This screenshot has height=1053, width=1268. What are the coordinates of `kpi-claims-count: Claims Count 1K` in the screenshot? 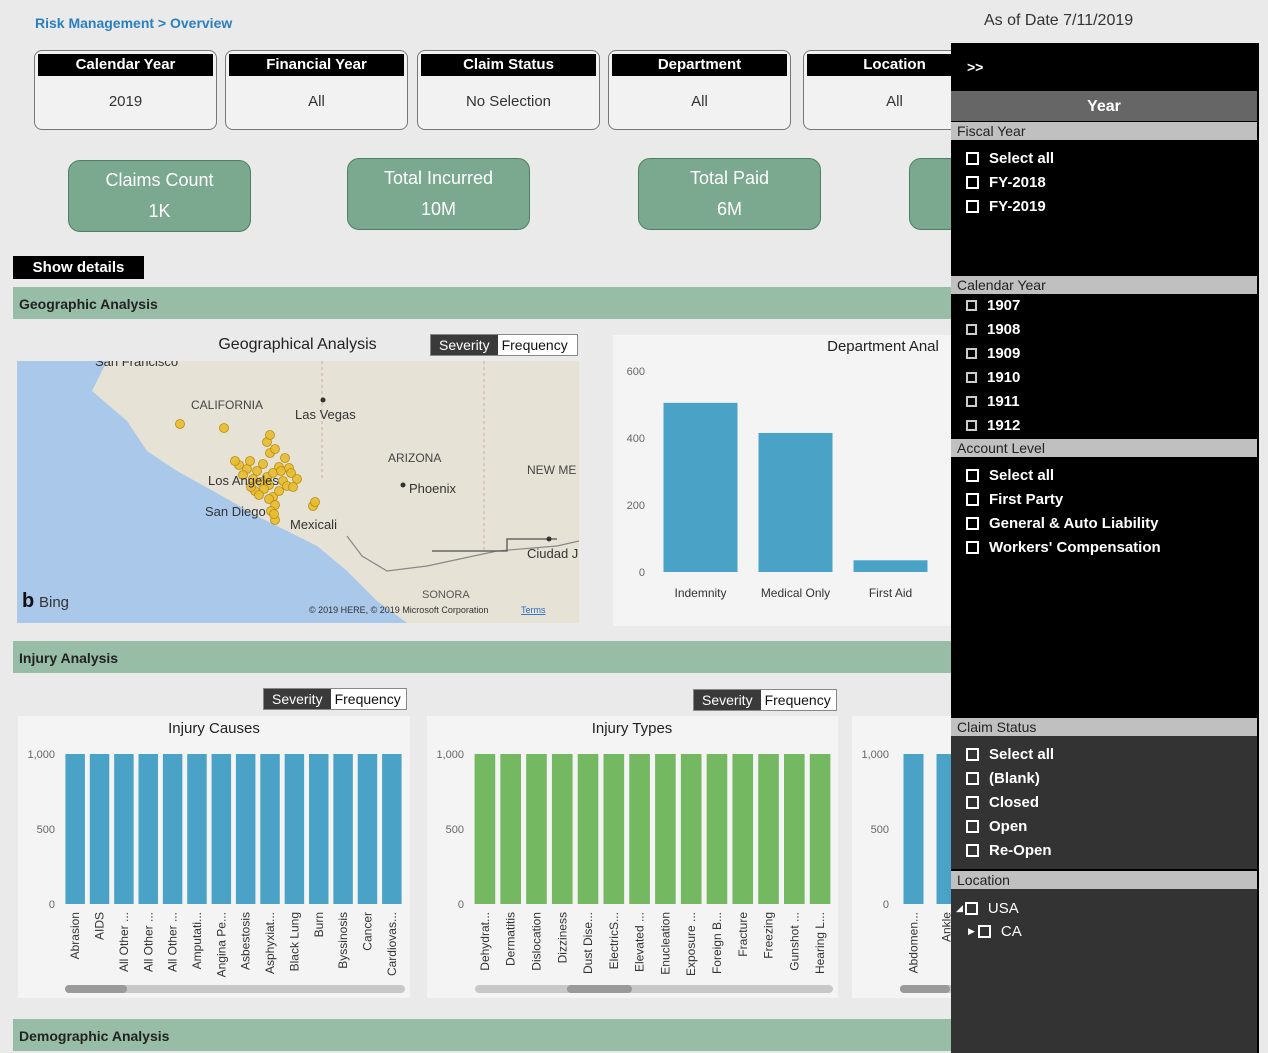 It's located at (159, 196).